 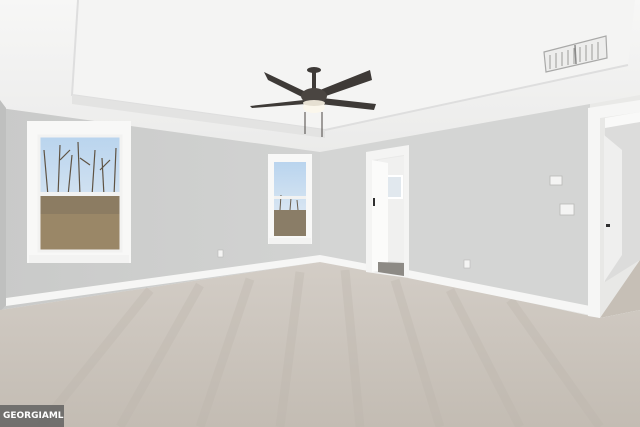 I want to click on left-window, so click(x=79, y=192).